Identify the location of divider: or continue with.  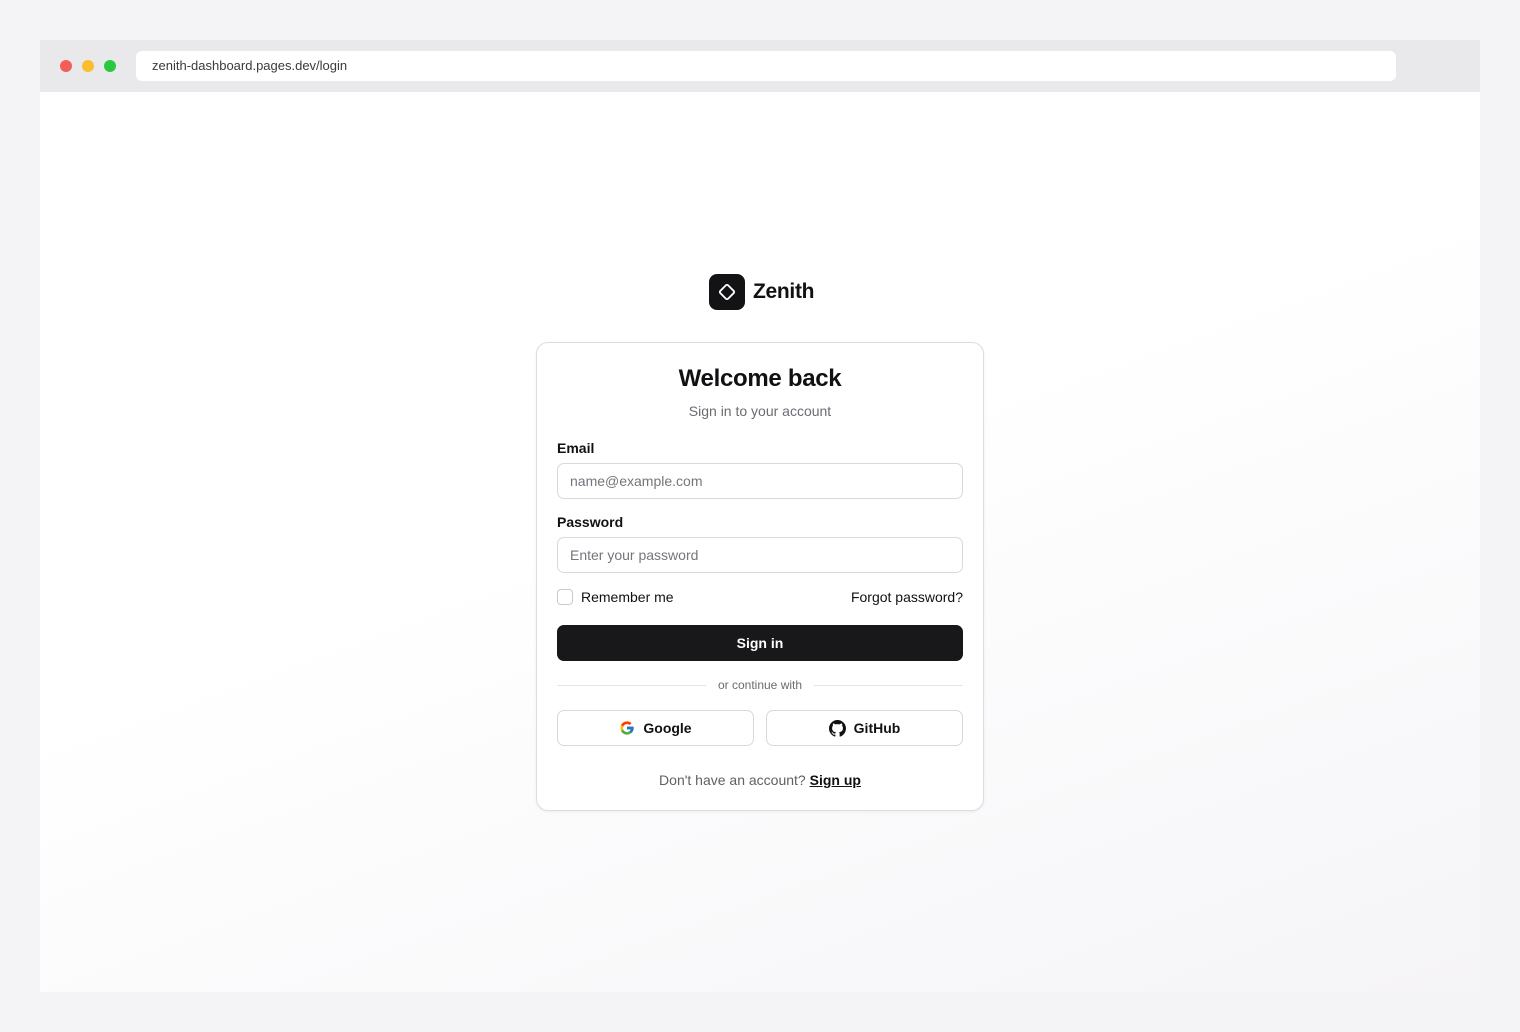
(760, 685).